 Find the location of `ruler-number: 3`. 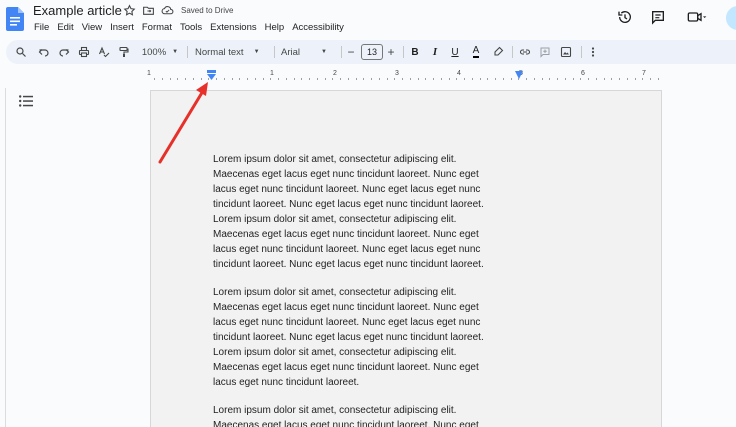

ruler-number: 3 is located at coordinates (397, 73).